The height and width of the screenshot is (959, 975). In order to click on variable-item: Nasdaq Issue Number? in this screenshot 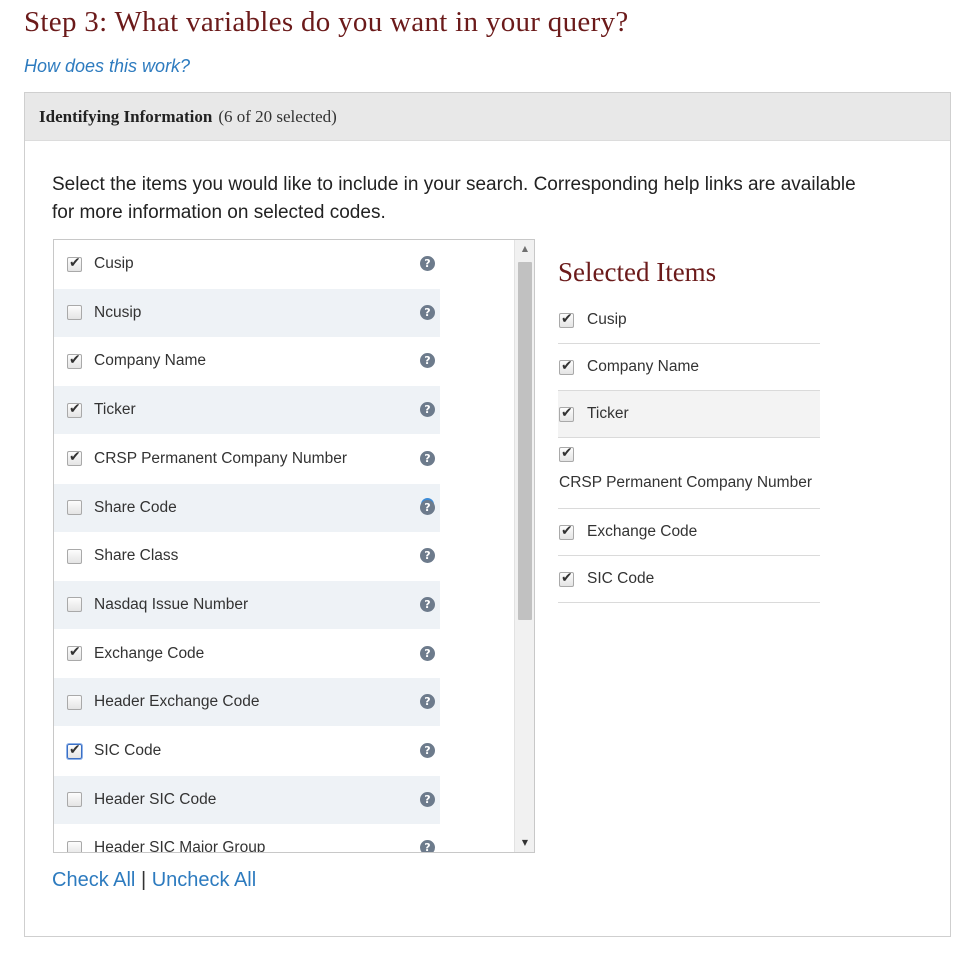, I will do `click(247, 604)`.